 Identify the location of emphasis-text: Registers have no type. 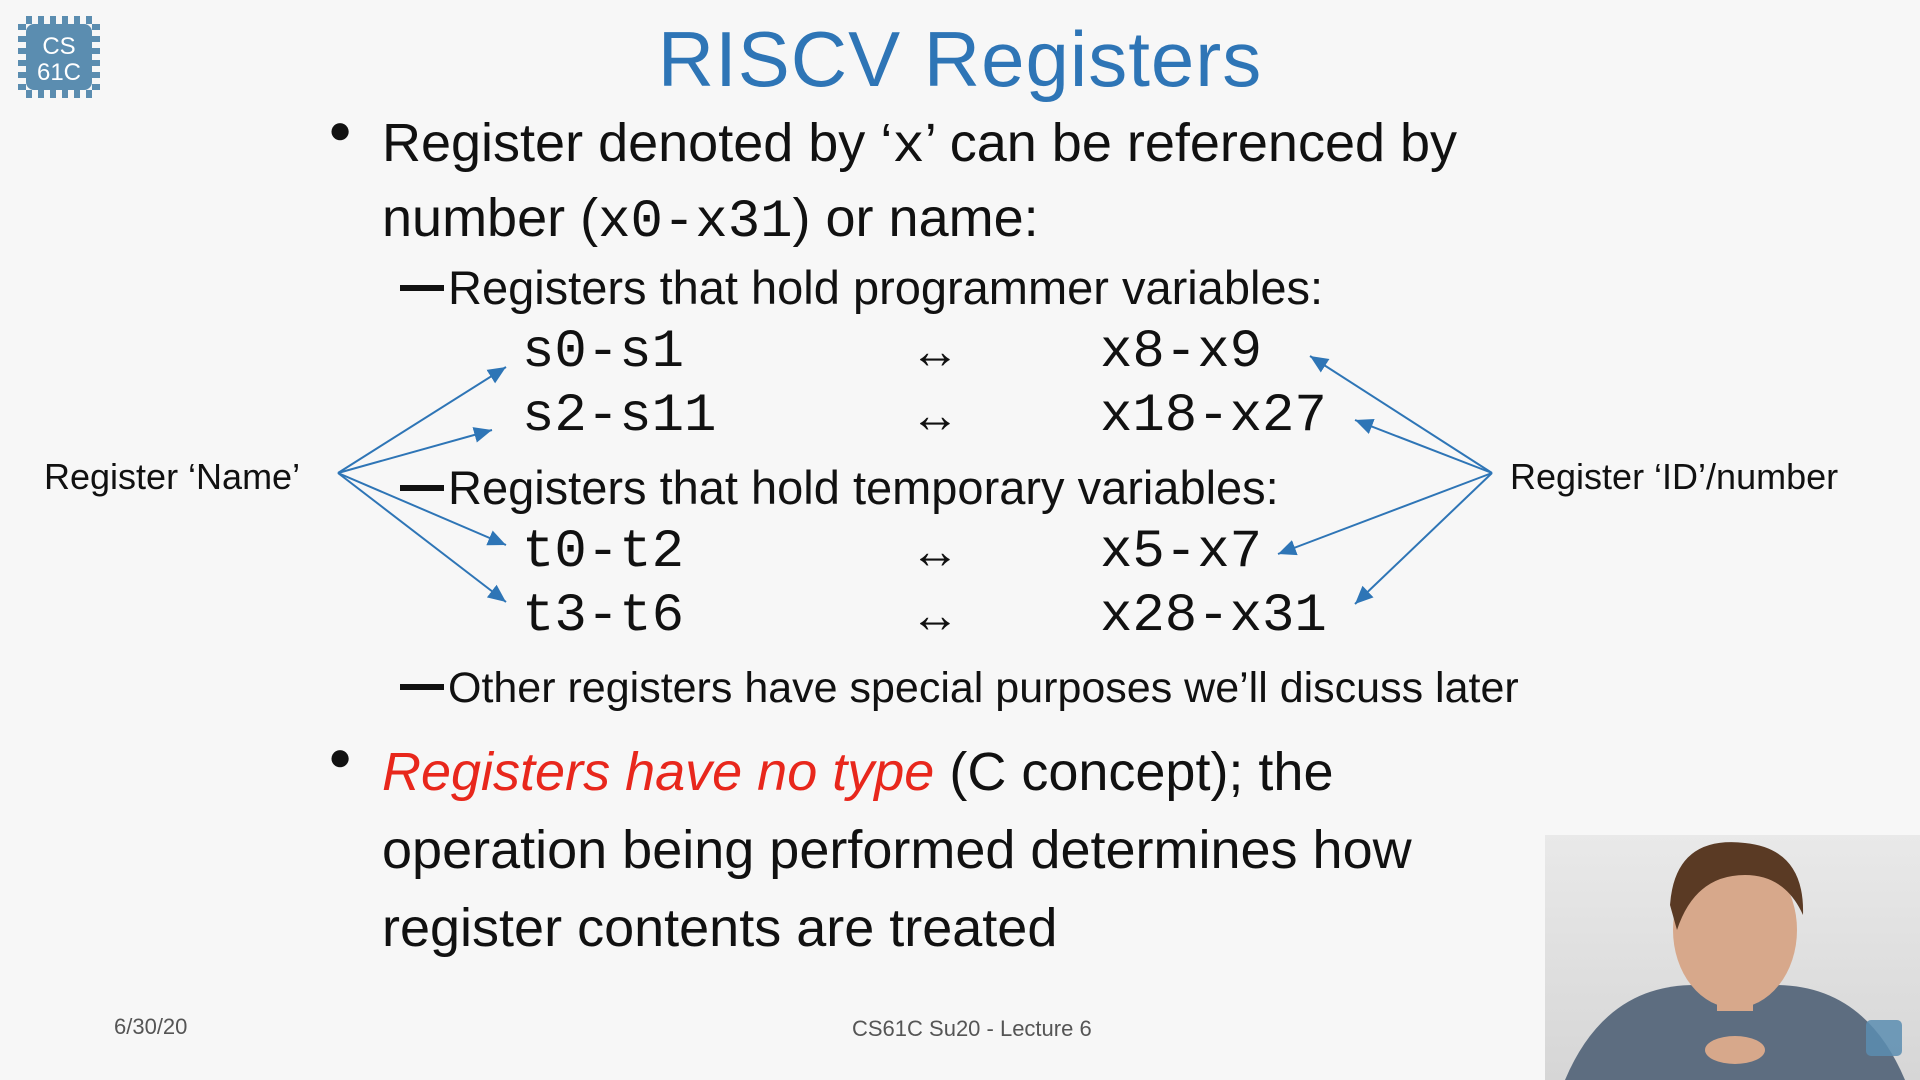
(658, 772).